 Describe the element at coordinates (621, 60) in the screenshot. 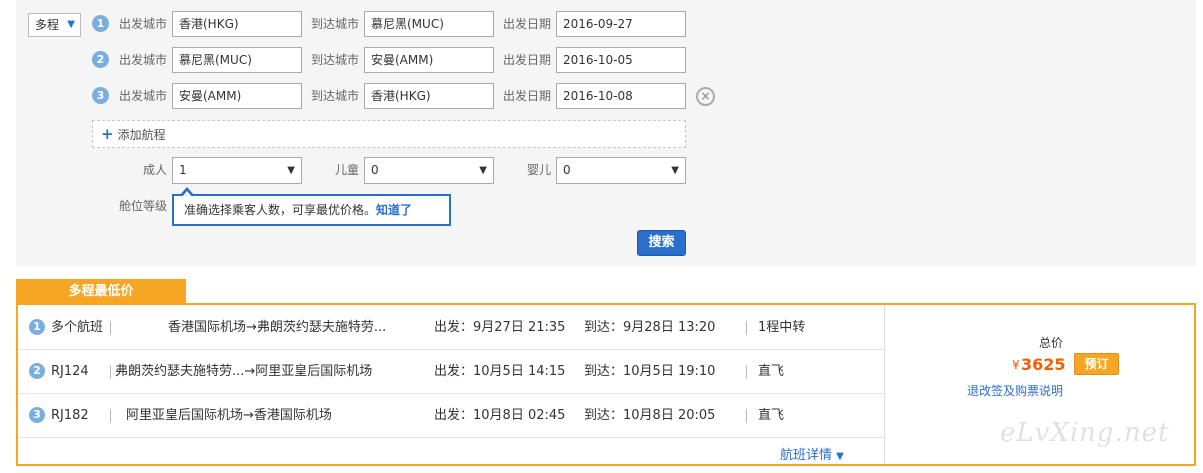

I see `departure-date-input: 2016-10-05` at that location.